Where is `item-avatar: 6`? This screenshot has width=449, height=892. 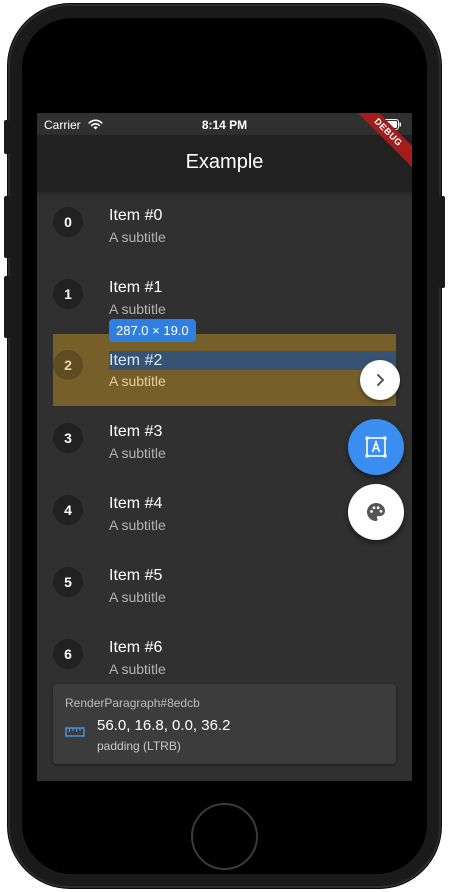 item-avatar: 6 is located at coordinates (68, 654).